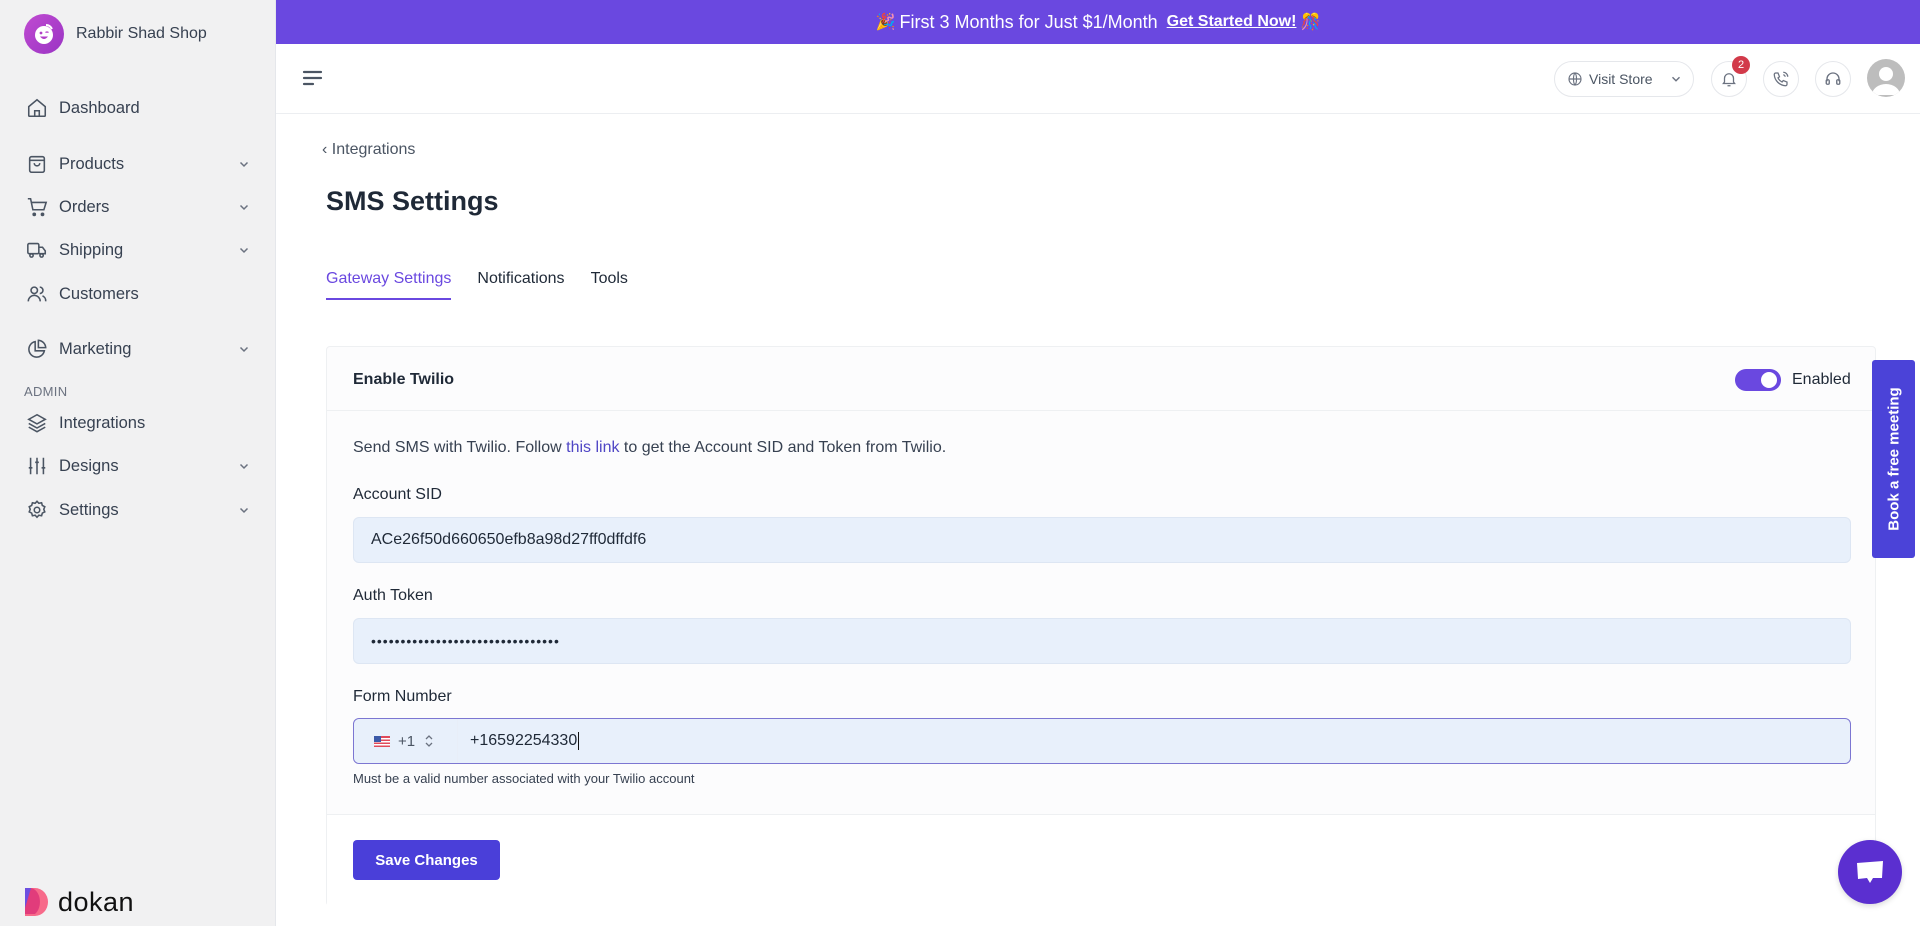 Image resolution: width=1920 pixels, height=926 pixels. I want to click on support-button, so click(1833, 79).